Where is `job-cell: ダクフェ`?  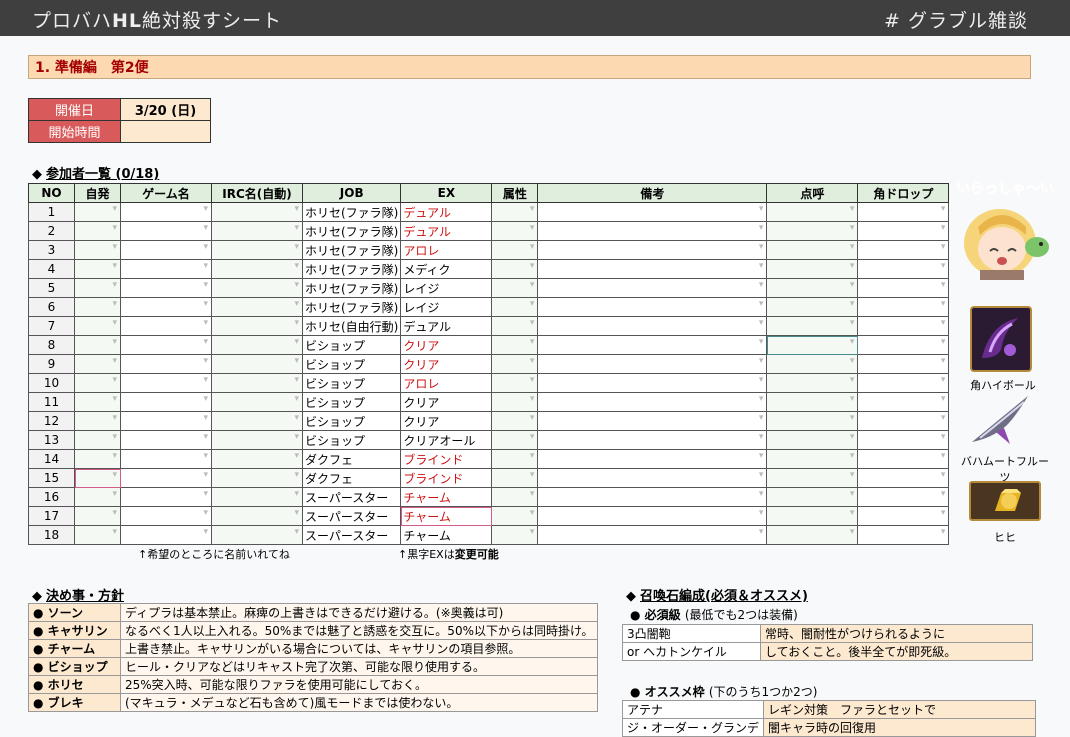 job-cell: ダクフェ is located at coordinates (351, 478).